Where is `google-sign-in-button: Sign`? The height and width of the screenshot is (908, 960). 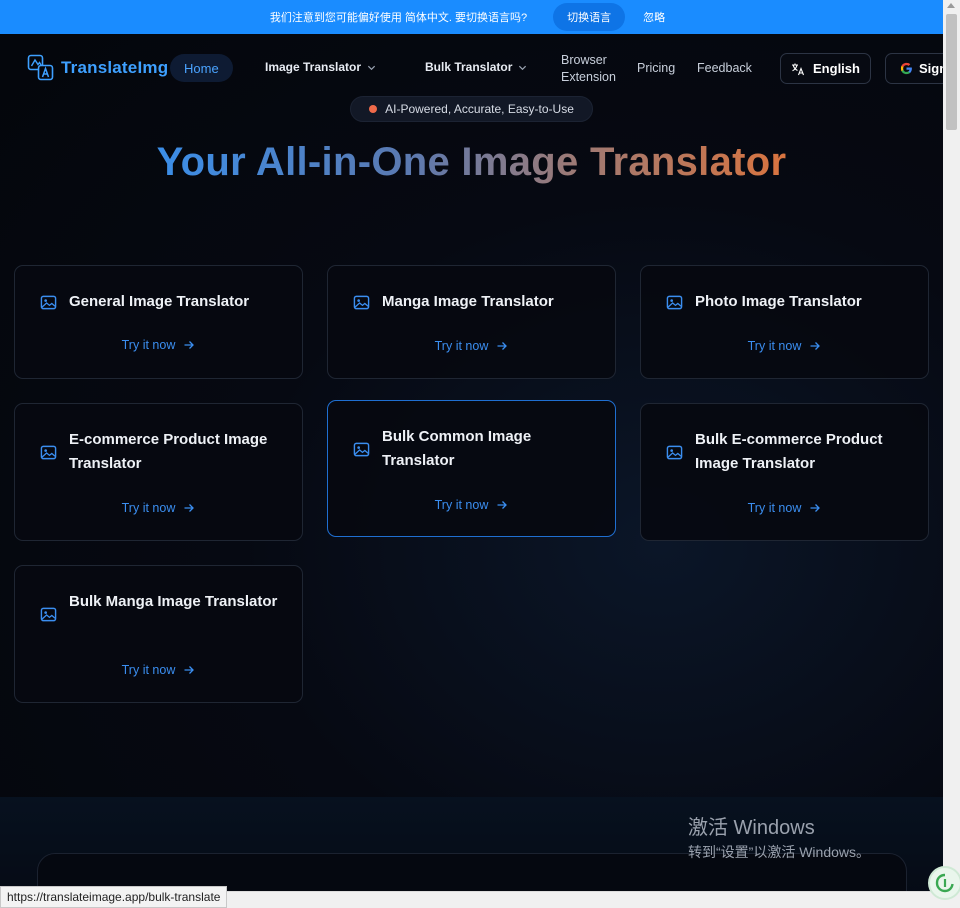 google-sign-in-button: Sign is located at coordinates (914, 68).